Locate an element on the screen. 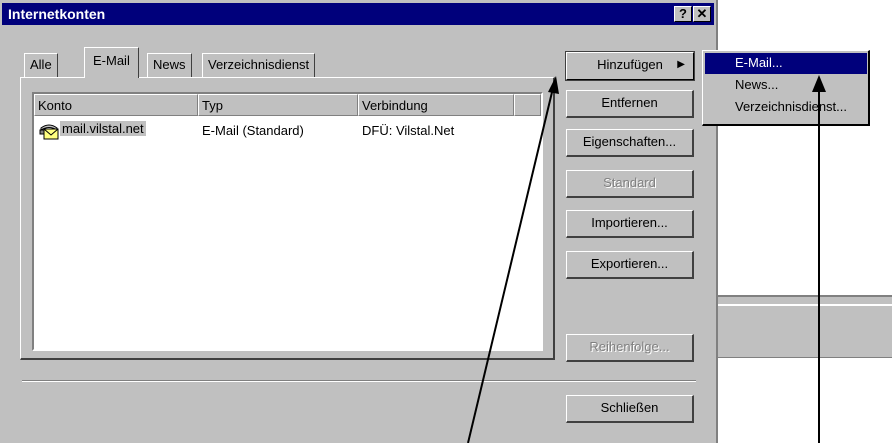 The height and width of the screenshot is (443, 892). tab-label: Verzeichnisdienst is located at coordinates (259, 64).